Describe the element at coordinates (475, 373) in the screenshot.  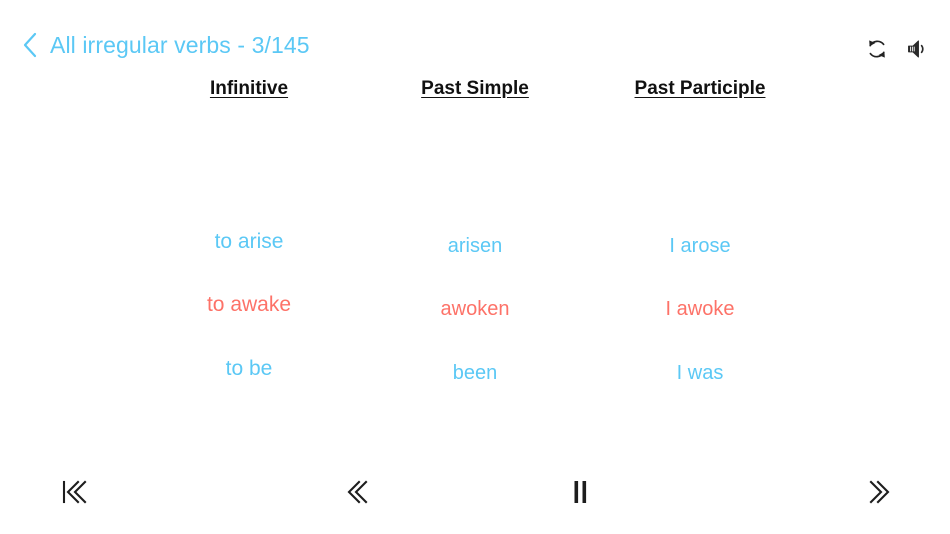
I see `cell-past-simple: been` at that location.